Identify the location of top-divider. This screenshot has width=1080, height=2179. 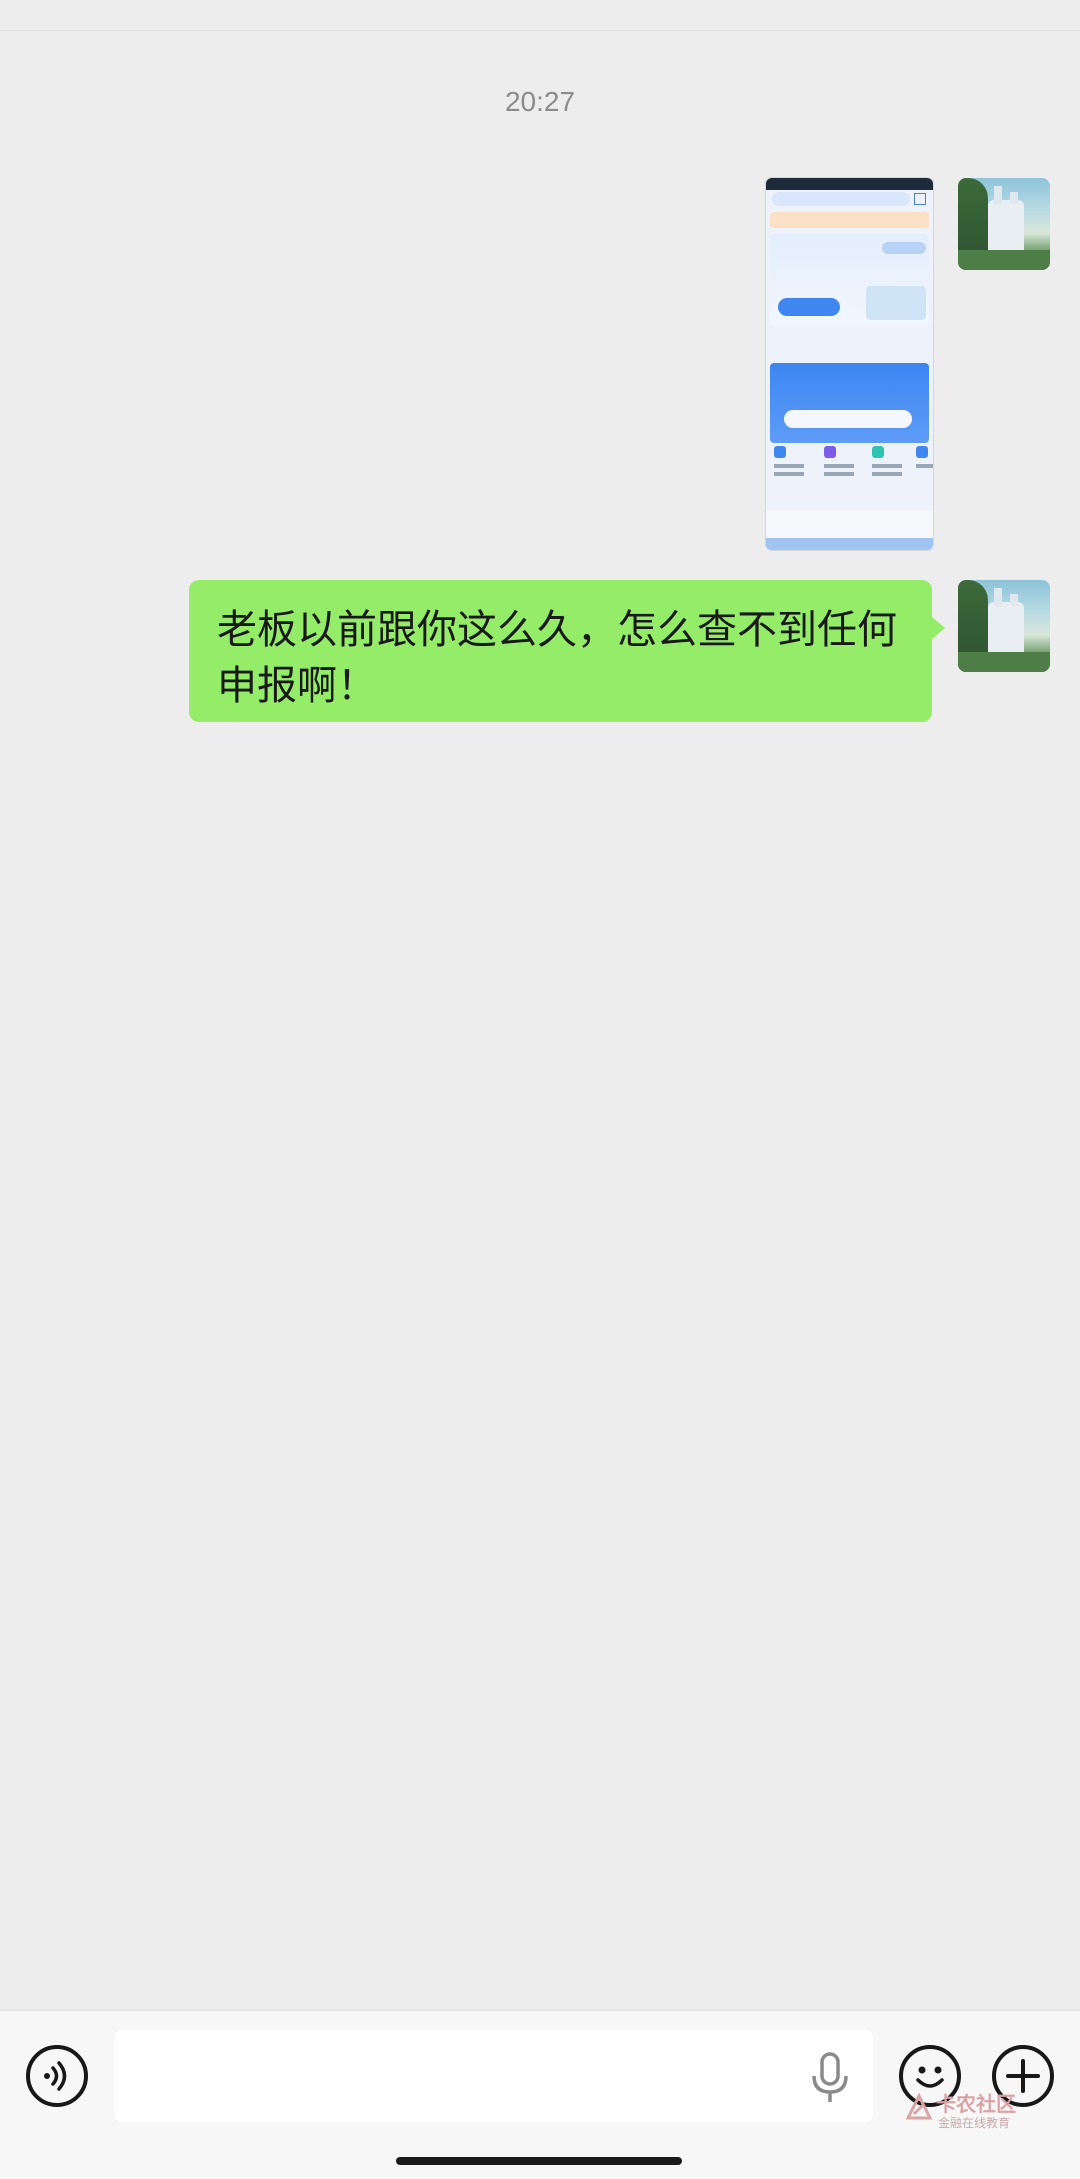
(540, 30).